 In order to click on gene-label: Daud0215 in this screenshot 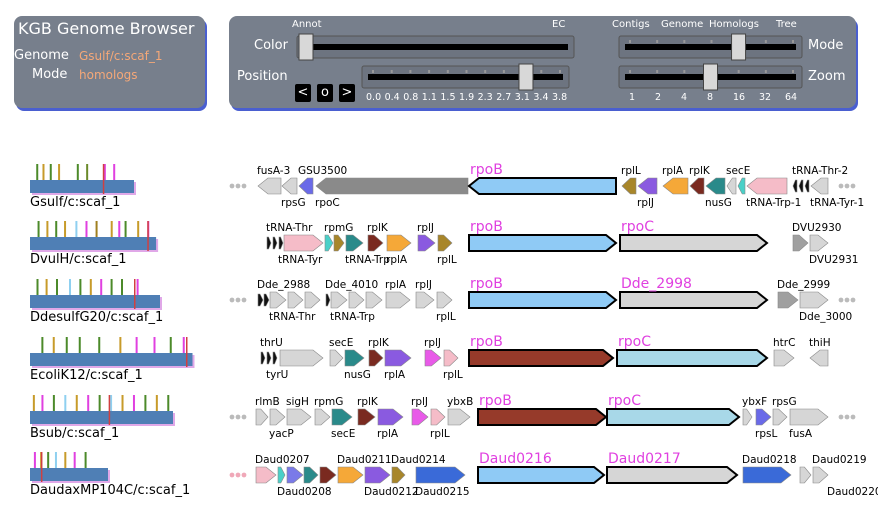, I will do `click(442, 492)`.